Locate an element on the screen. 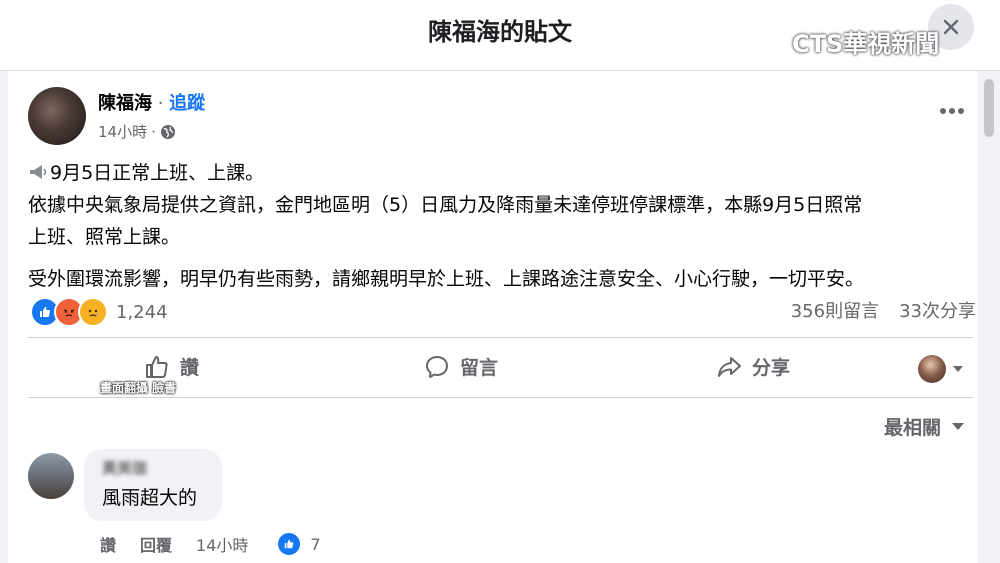  comment-sort-dropdown: 最相關 is located at coordinates (924, 426).